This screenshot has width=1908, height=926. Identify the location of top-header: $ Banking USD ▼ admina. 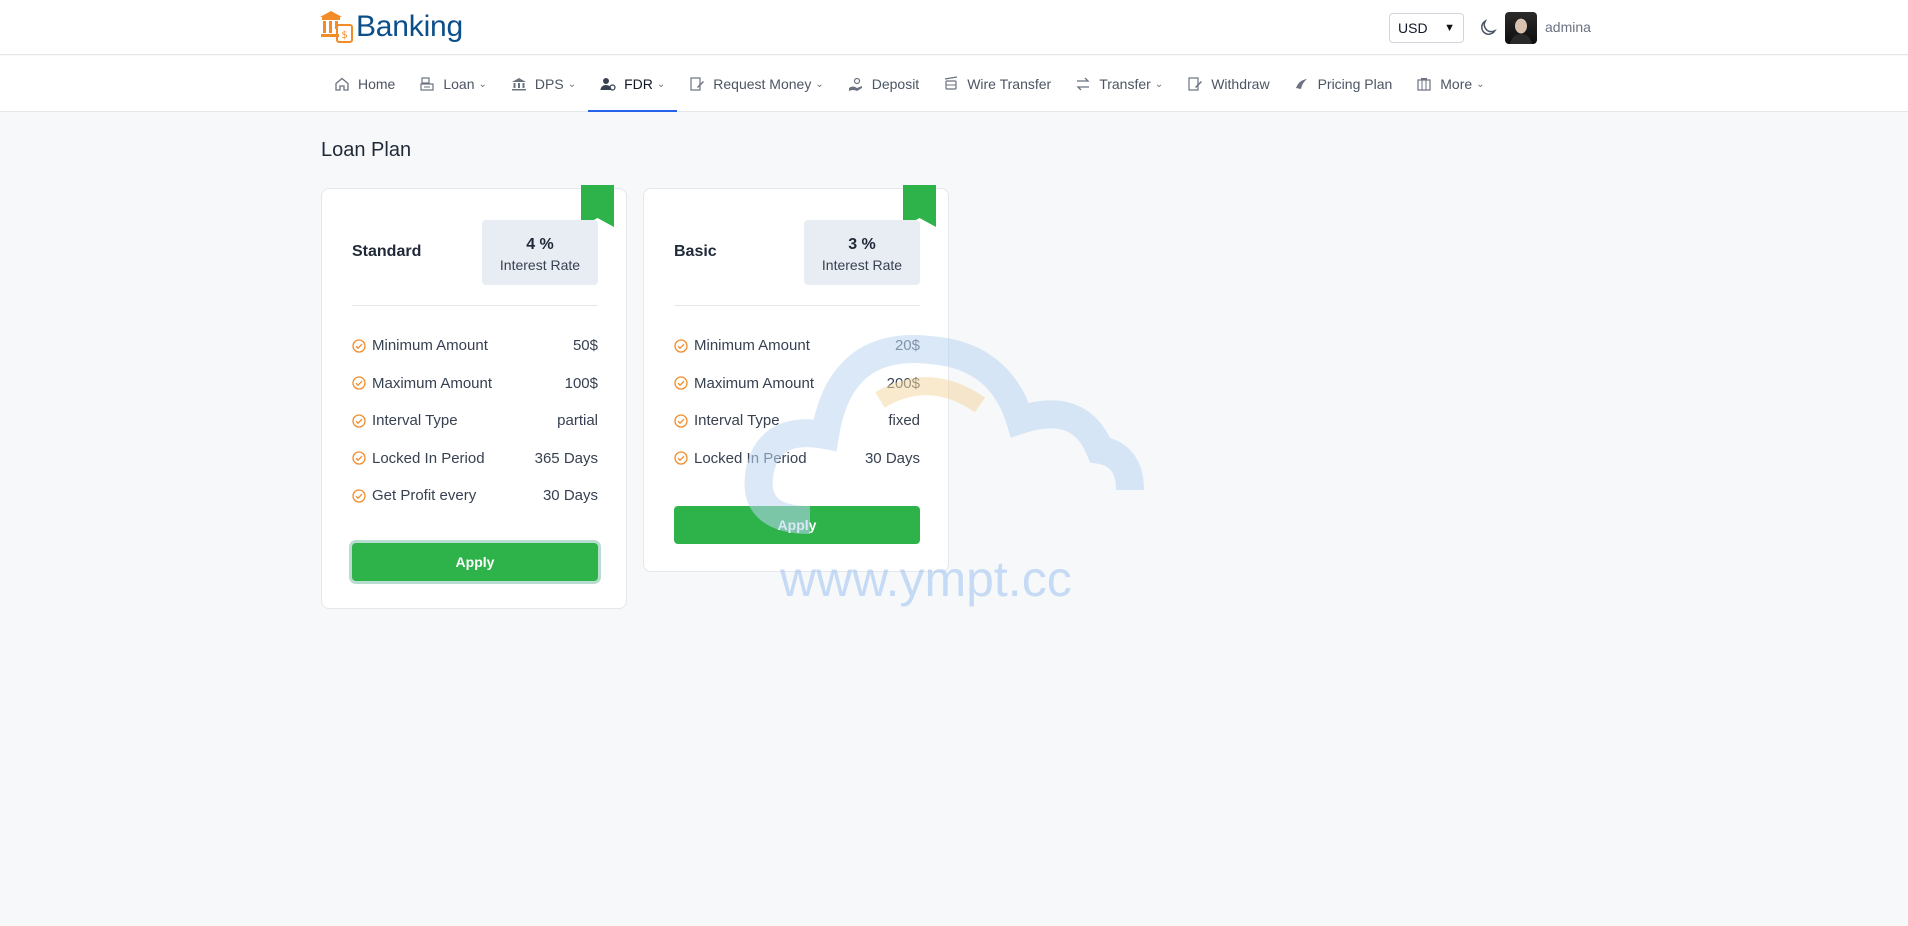
(954, 27).